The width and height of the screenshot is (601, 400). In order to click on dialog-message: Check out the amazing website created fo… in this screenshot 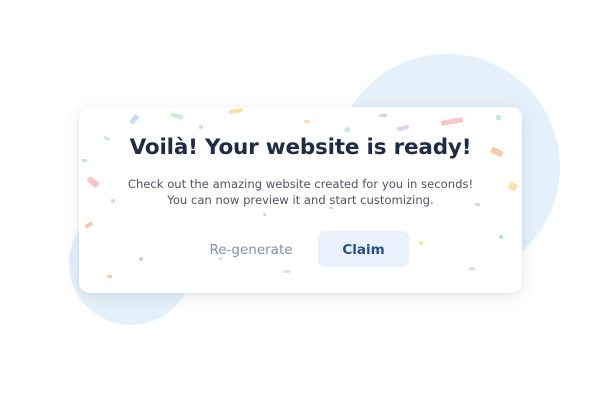, I will do `click(300, 192)`.